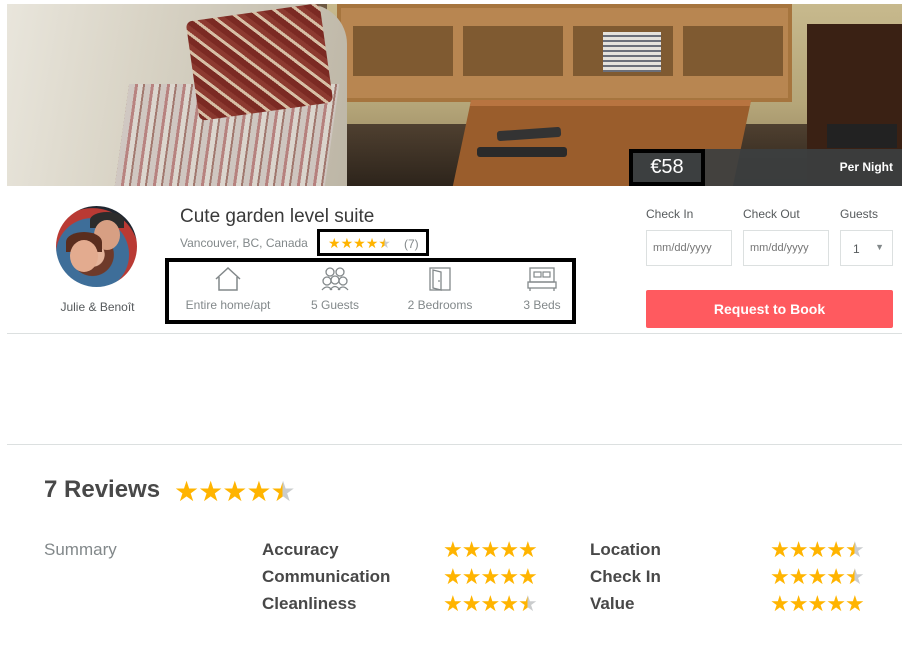 Image resolution: width=902 pixels, height=664 pixels. Describe the element at coordinates (625, 549) in the screenshot. I see `review-category-label: Location` at that location.